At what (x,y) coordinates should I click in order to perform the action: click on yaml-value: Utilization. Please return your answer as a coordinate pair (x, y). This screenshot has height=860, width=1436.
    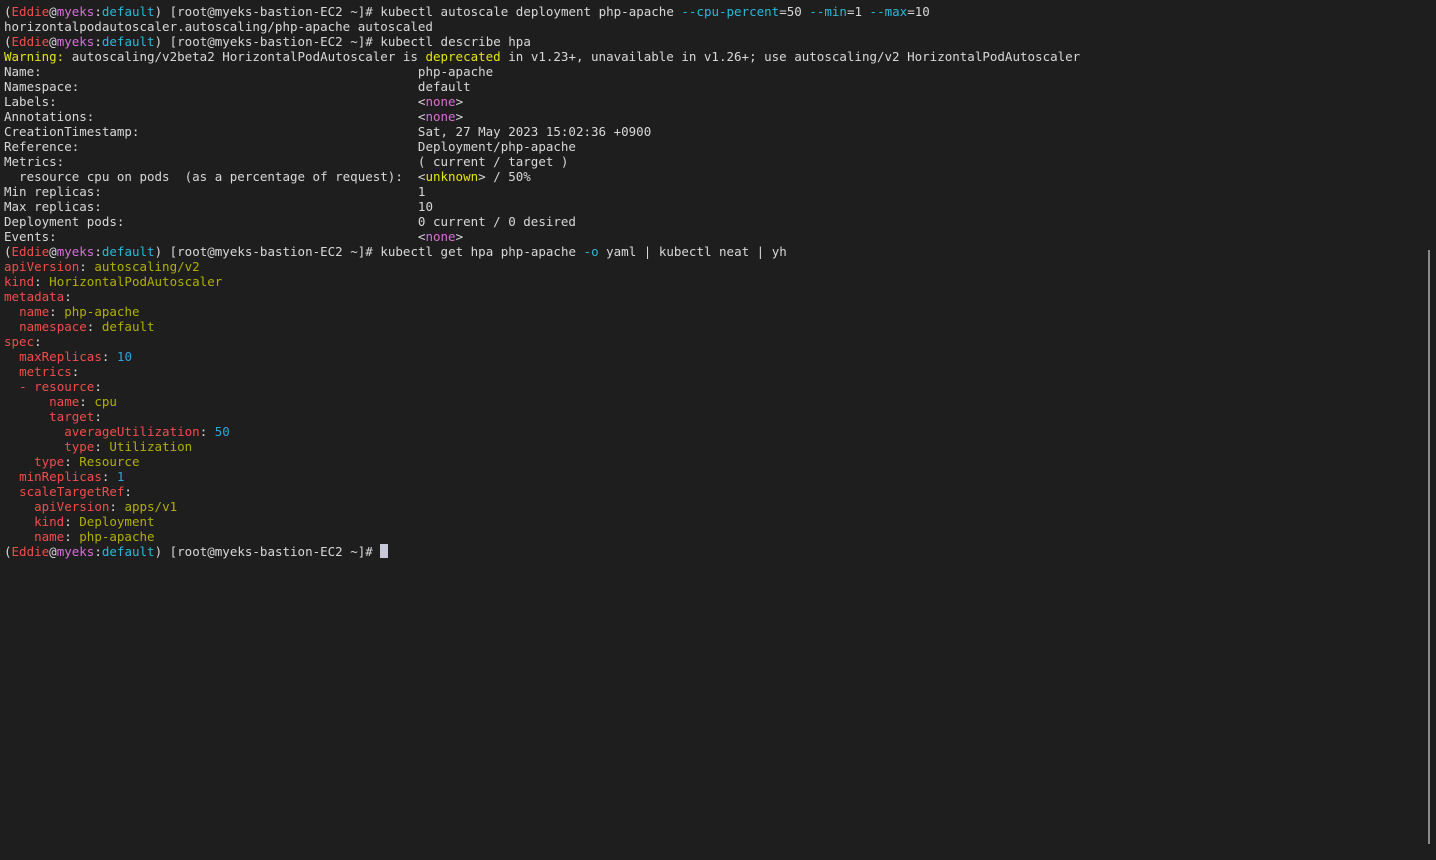
    Looking at the image, I should click on (151, 446).